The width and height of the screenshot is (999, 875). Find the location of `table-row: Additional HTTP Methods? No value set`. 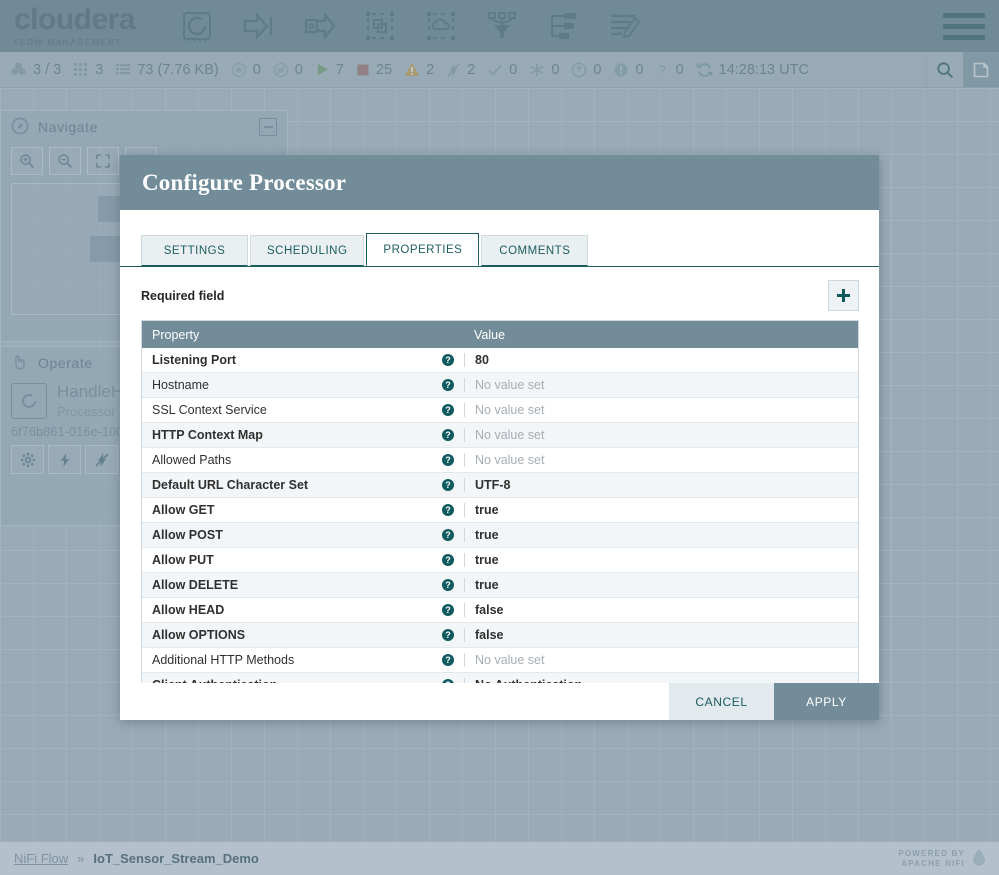

table-row: Additional HTTP Methods? No value set is located at coordinates (500, 660).